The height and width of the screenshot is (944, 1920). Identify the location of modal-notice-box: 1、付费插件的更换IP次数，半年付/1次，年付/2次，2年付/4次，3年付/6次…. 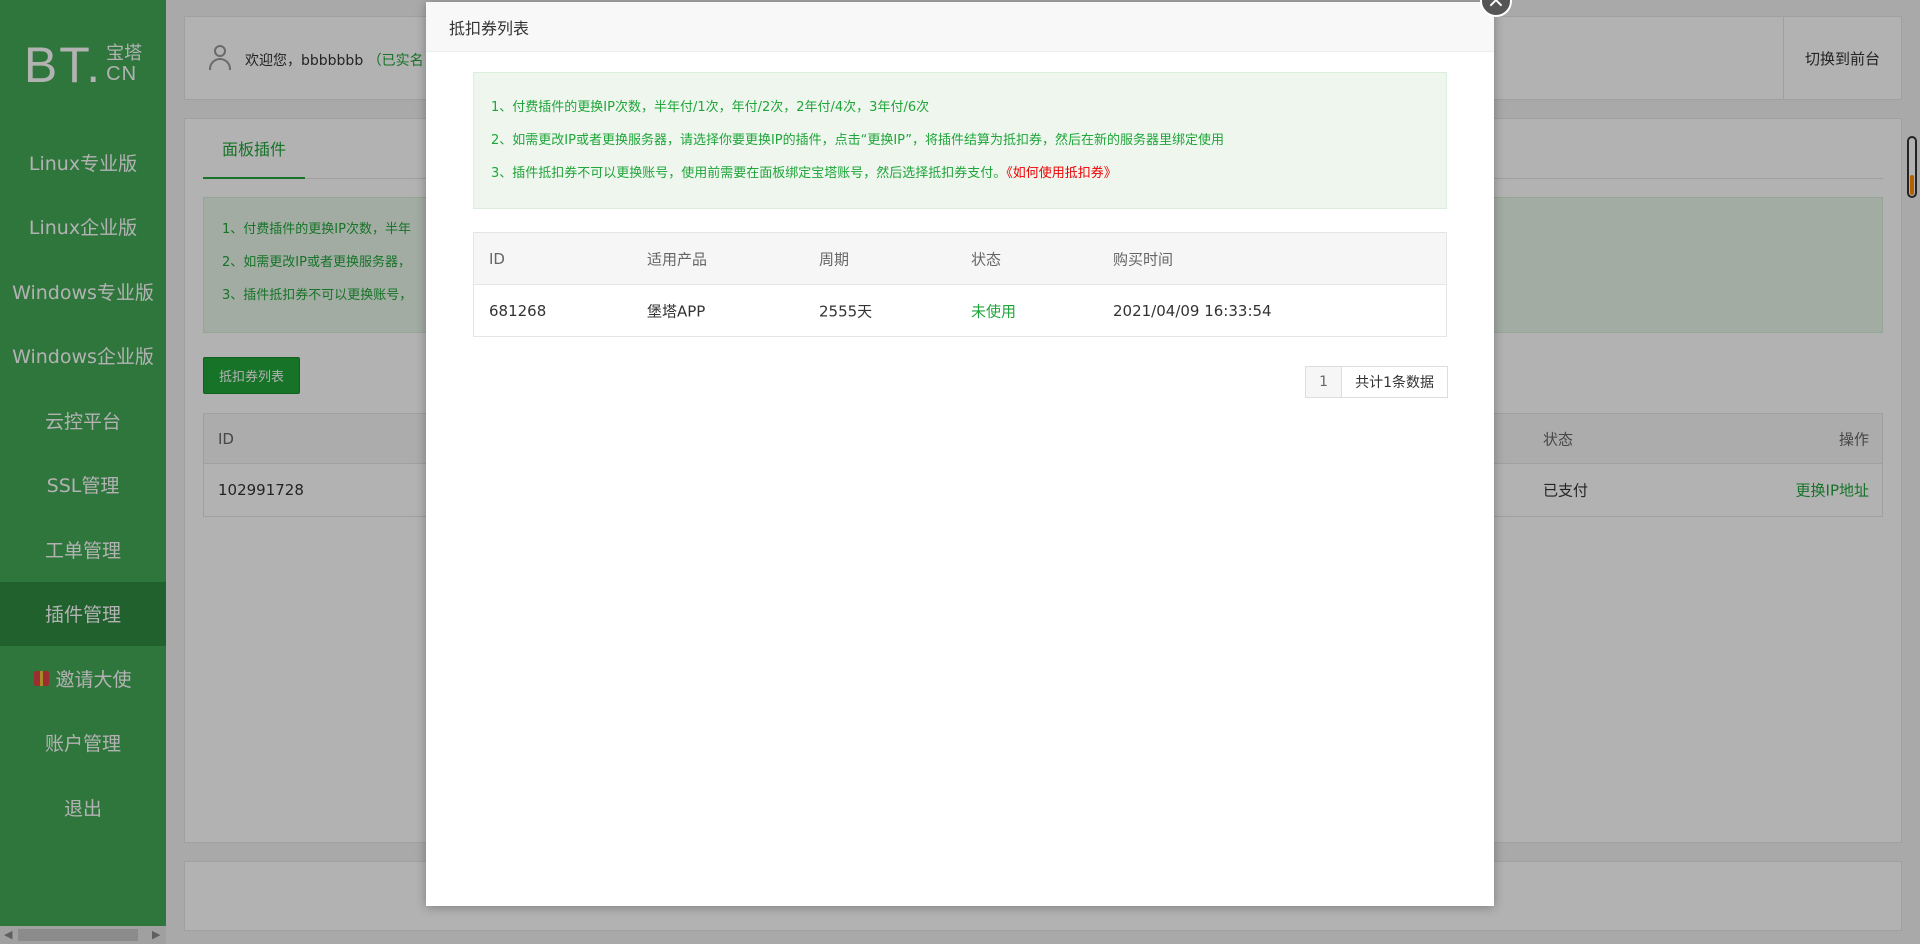
(960, 140).